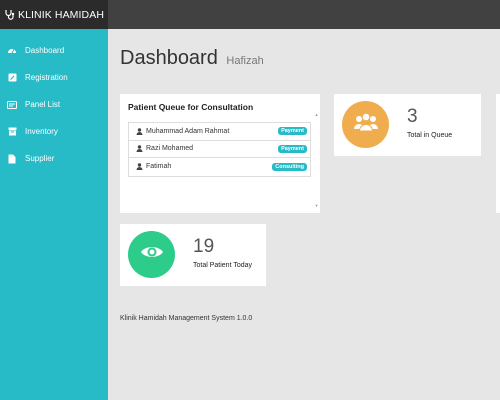  I want to click on total-in-queue-card: 3 Total in Queue, so click(407, 125).